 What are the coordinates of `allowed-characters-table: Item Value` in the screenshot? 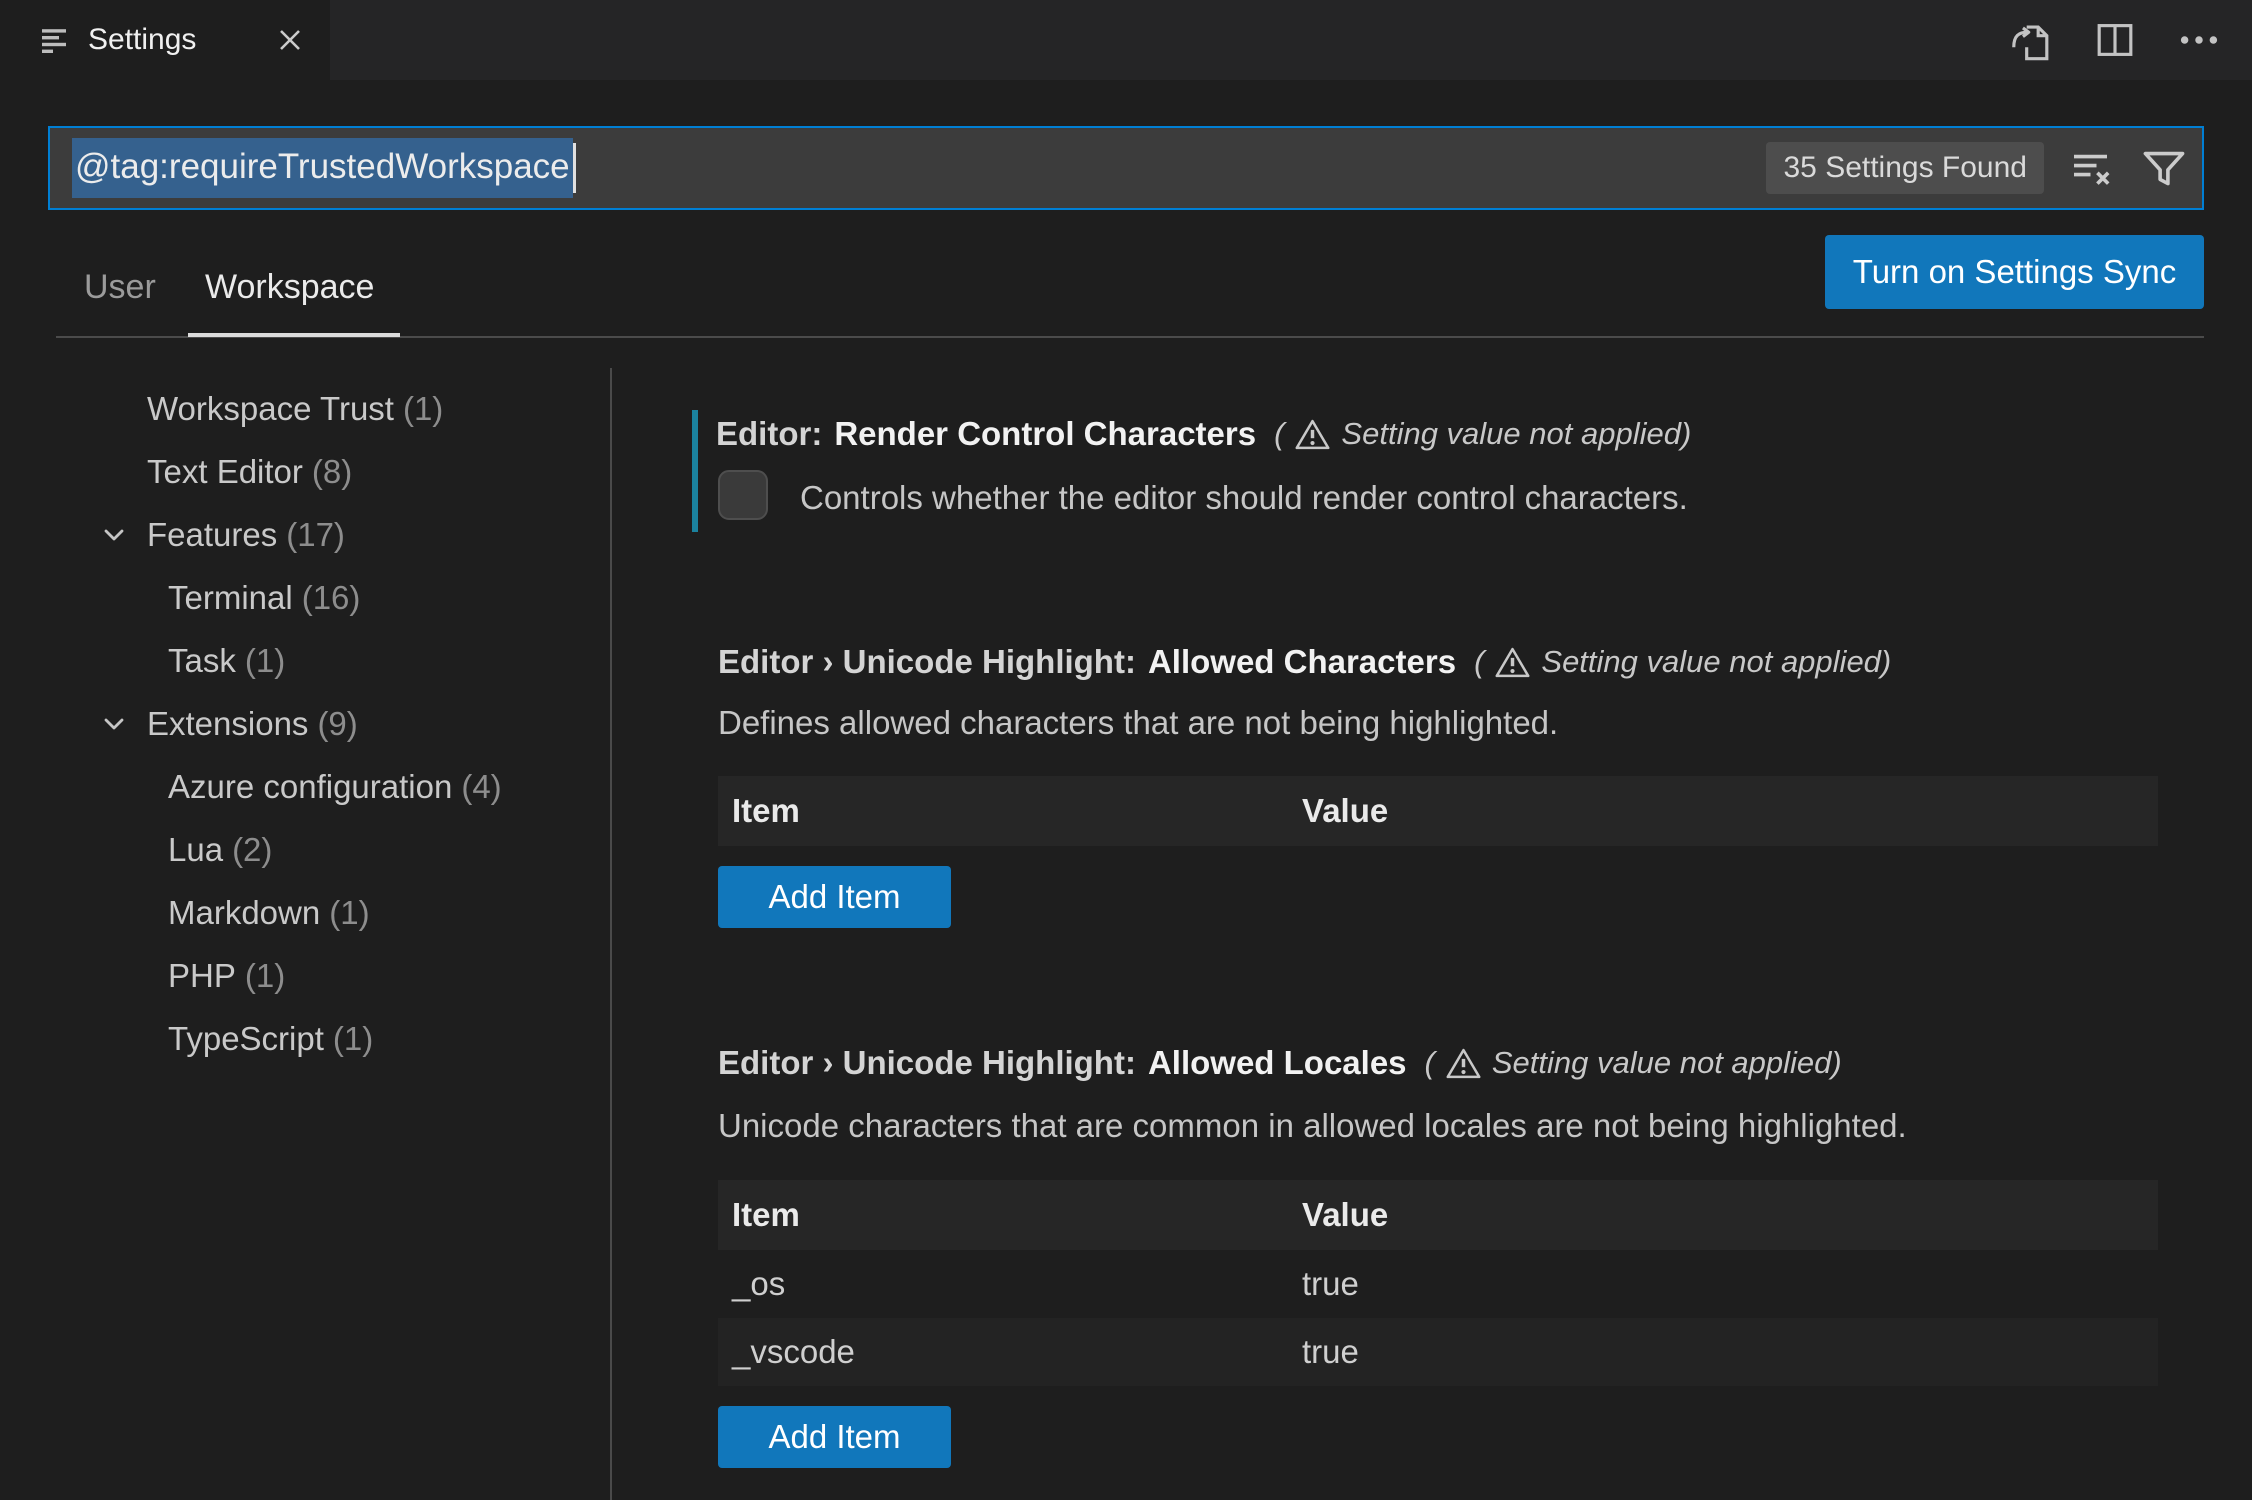 It's located at (1438, 811).